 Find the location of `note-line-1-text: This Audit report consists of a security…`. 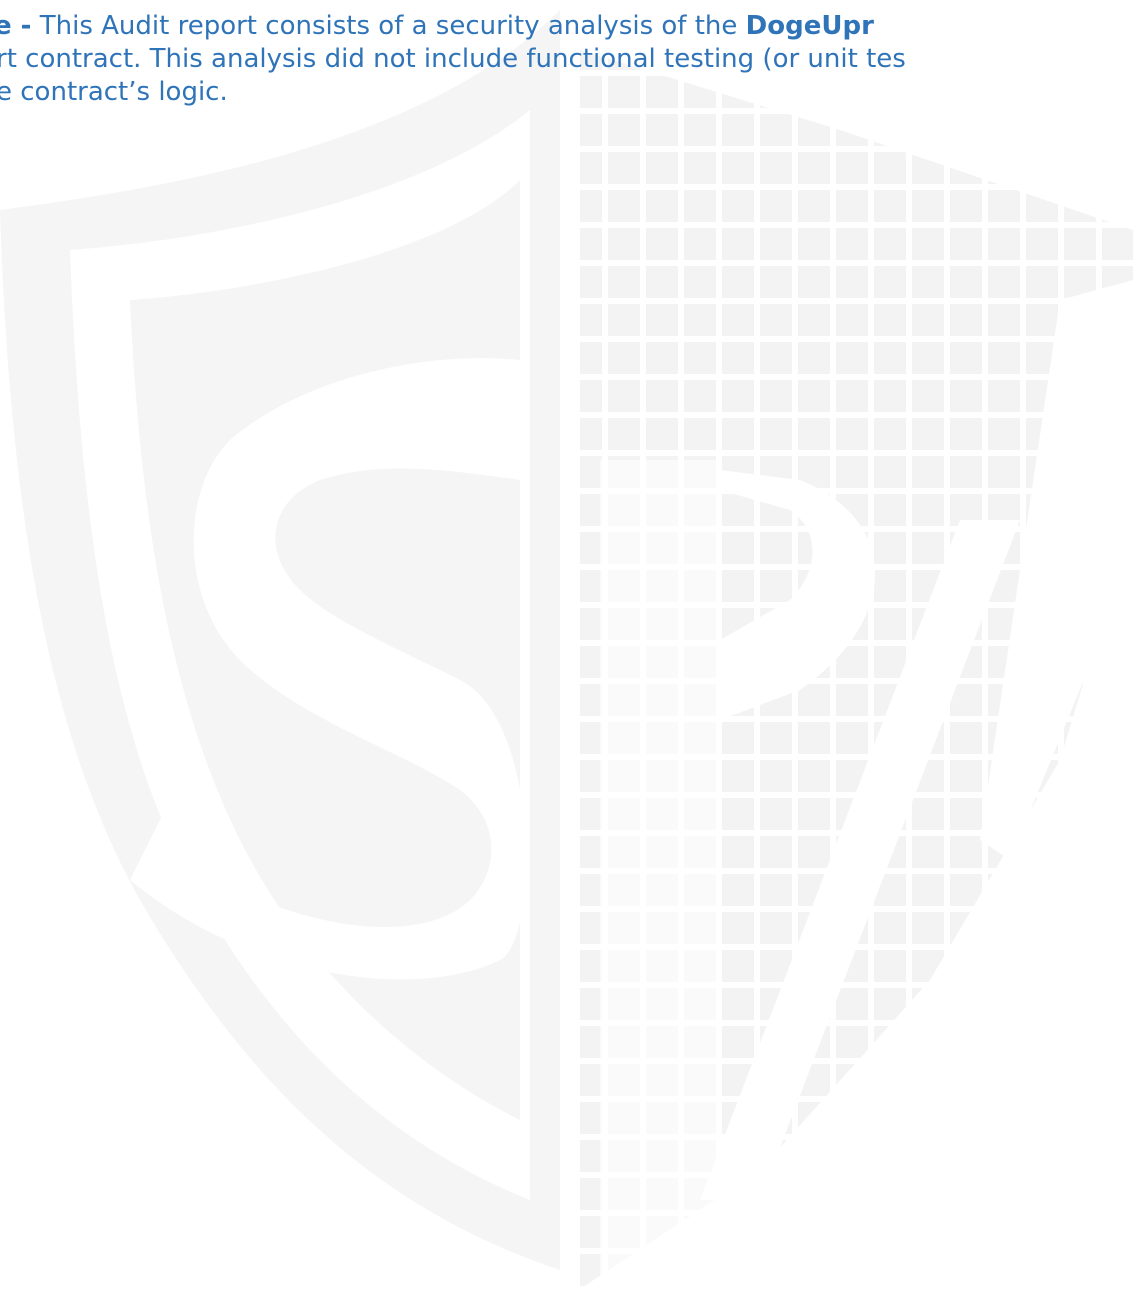

note-line-1-text: This Audit report consists of a security… is located at coordinates (388, 26).